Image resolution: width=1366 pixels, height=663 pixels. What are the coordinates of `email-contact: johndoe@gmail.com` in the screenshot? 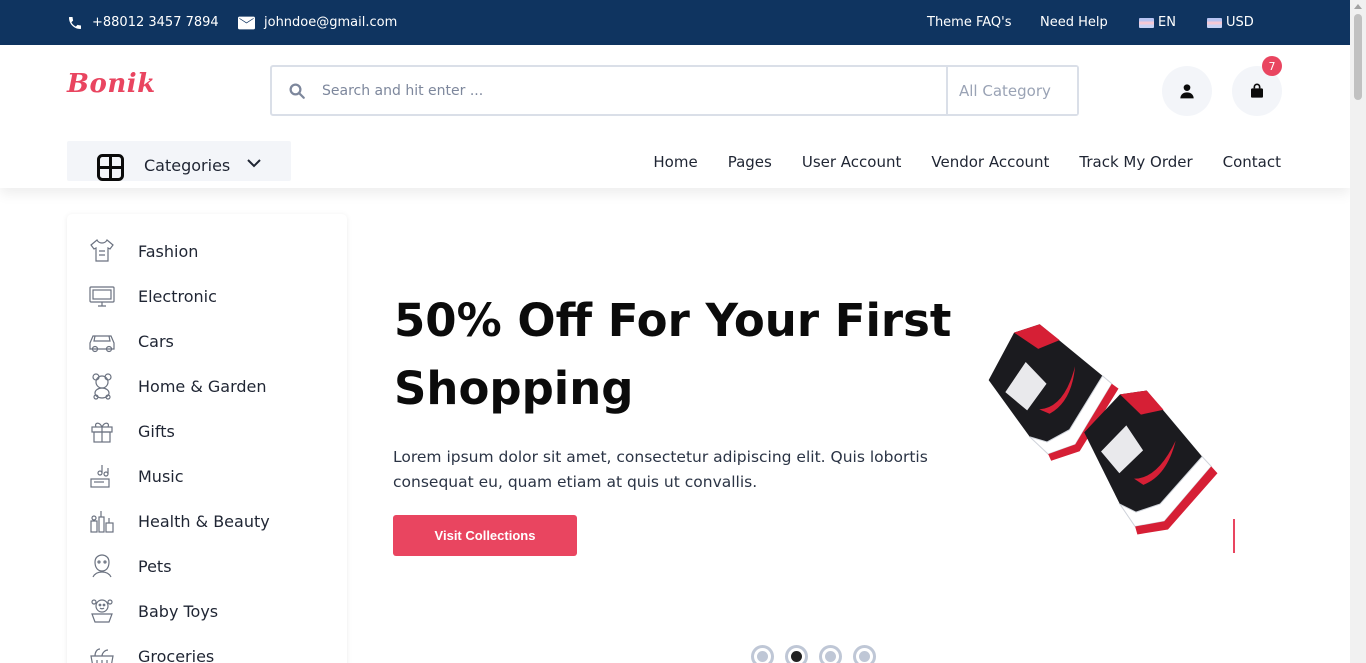 It's located at (317, 22).